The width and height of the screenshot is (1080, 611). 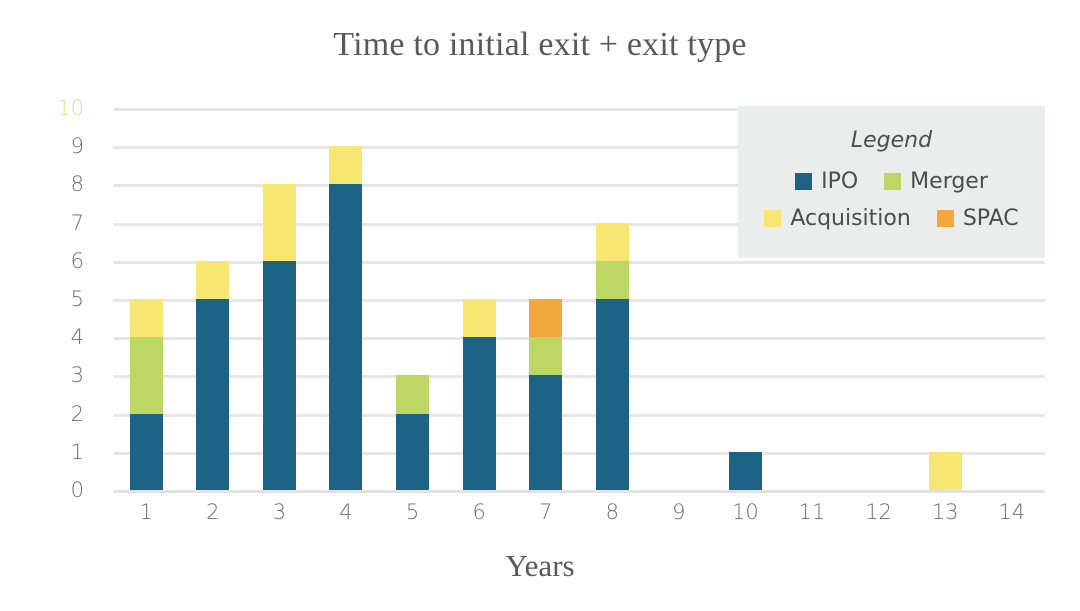 I want to click on legend-item-ipo: IPO, so click(x=826, y=181).